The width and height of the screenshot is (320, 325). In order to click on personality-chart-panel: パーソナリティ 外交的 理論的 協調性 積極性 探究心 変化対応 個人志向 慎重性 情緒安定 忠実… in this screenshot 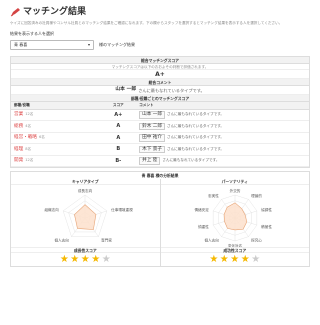, I will do `click(235, 222)`.